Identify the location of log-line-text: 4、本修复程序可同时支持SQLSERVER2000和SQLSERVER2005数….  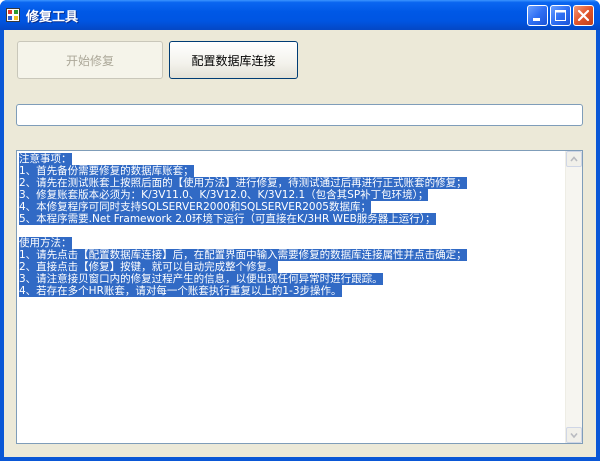
(195, 207).